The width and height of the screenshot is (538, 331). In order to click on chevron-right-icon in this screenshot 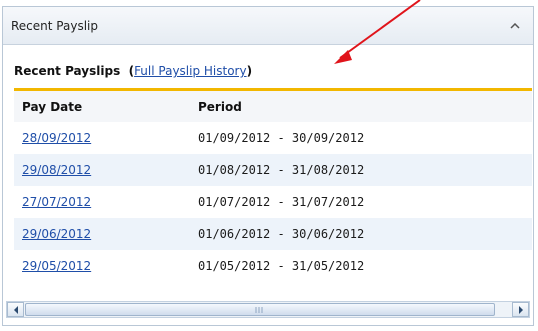, I will do `click(520, 309)`.